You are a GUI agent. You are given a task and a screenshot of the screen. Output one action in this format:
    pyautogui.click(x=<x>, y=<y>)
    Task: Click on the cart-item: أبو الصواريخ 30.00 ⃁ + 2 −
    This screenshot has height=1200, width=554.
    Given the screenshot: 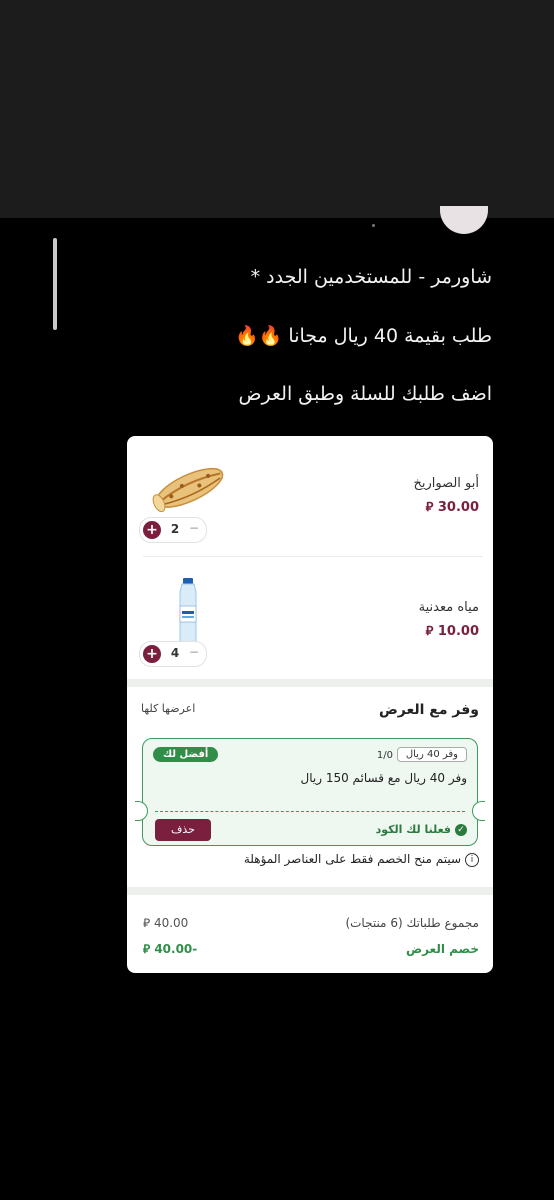 What is the action you would take?
    pyautogui.click(x=310, y=496)
    